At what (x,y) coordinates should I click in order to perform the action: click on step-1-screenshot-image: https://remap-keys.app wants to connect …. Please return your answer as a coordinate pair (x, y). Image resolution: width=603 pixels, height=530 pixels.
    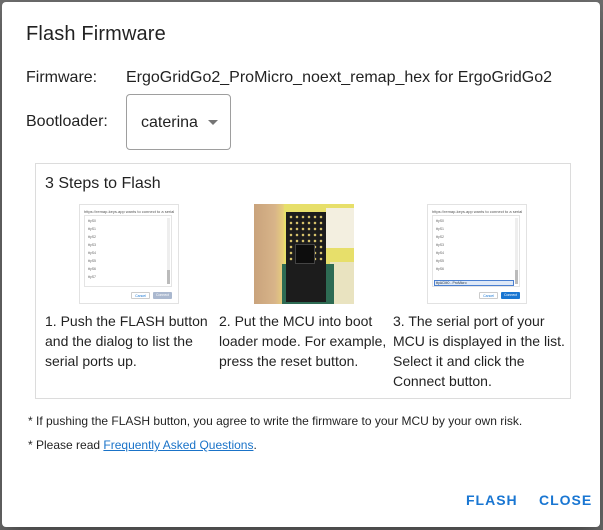
    Looking at the image, I should click on (129, 254).